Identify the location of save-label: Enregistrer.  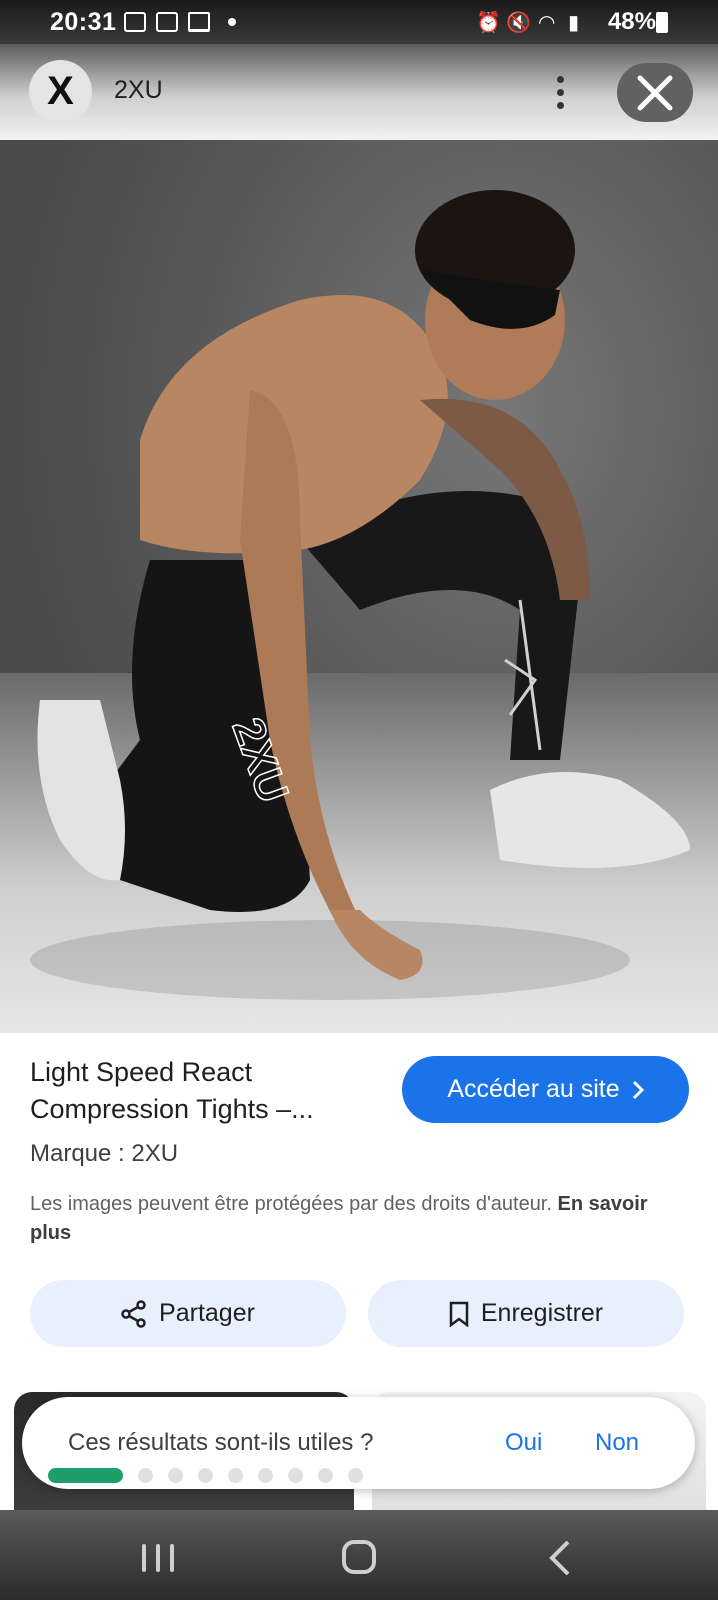
(542, 1313).